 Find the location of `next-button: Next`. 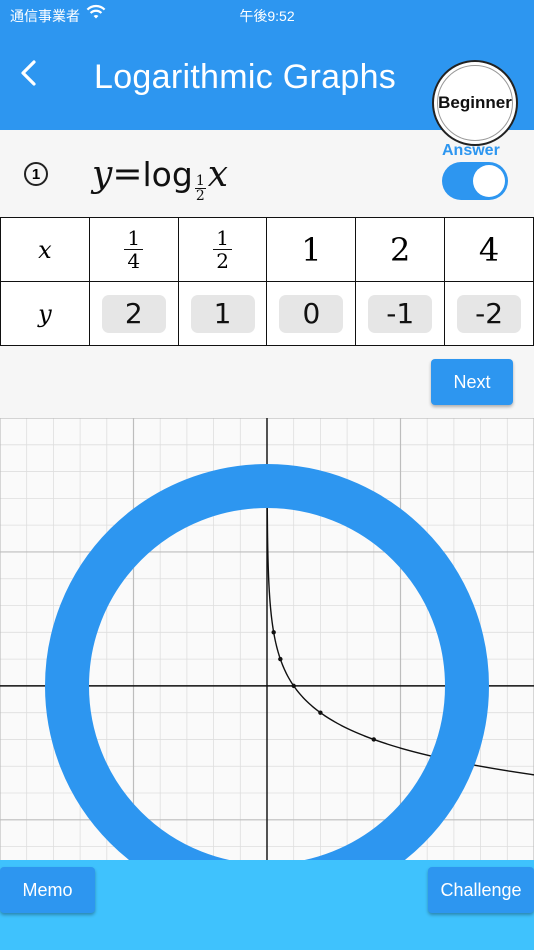

next-button: Next is located at coordinates (472, 382).